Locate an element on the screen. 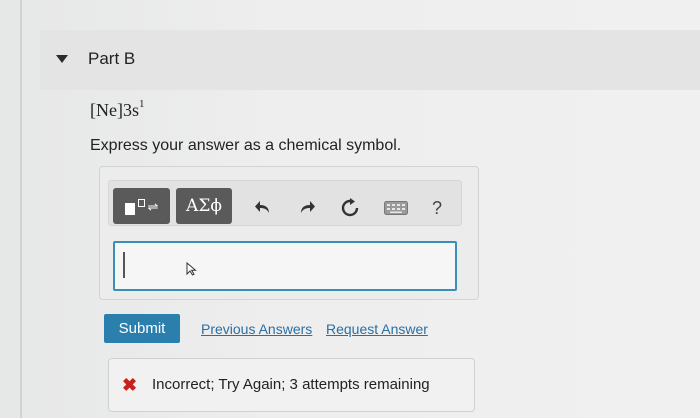 The width and height of the screenshot is (700, 418). text-cursor is located at coordinates (124, 265).